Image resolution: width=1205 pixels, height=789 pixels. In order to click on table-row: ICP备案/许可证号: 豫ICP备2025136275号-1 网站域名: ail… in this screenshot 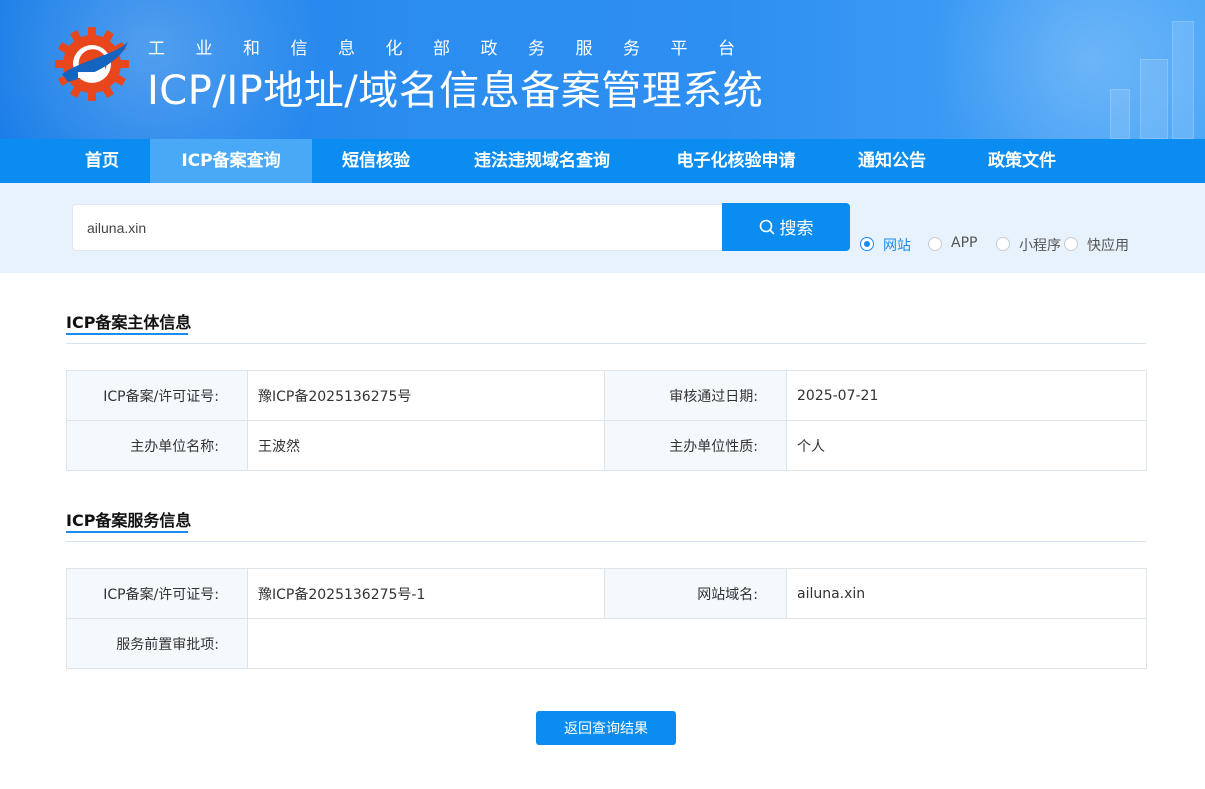, I will do `click(606, 593)`.